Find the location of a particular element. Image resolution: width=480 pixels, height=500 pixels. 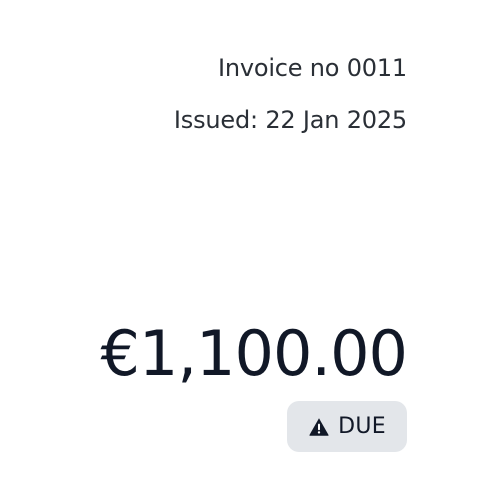

warning-icon is located at coordinates (319, 427).